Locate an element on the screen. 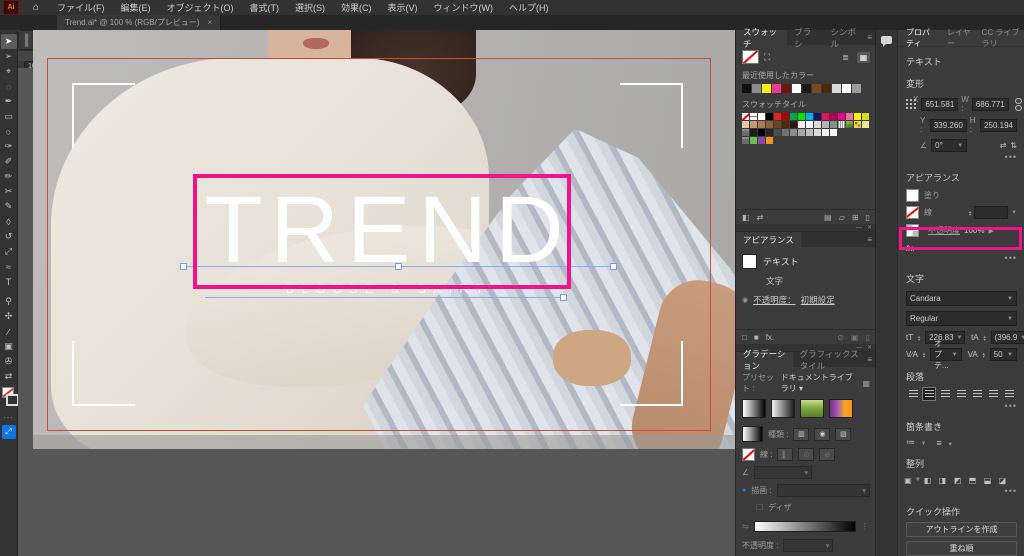  opacity-value: 100% is located at coordinates (974, 230).